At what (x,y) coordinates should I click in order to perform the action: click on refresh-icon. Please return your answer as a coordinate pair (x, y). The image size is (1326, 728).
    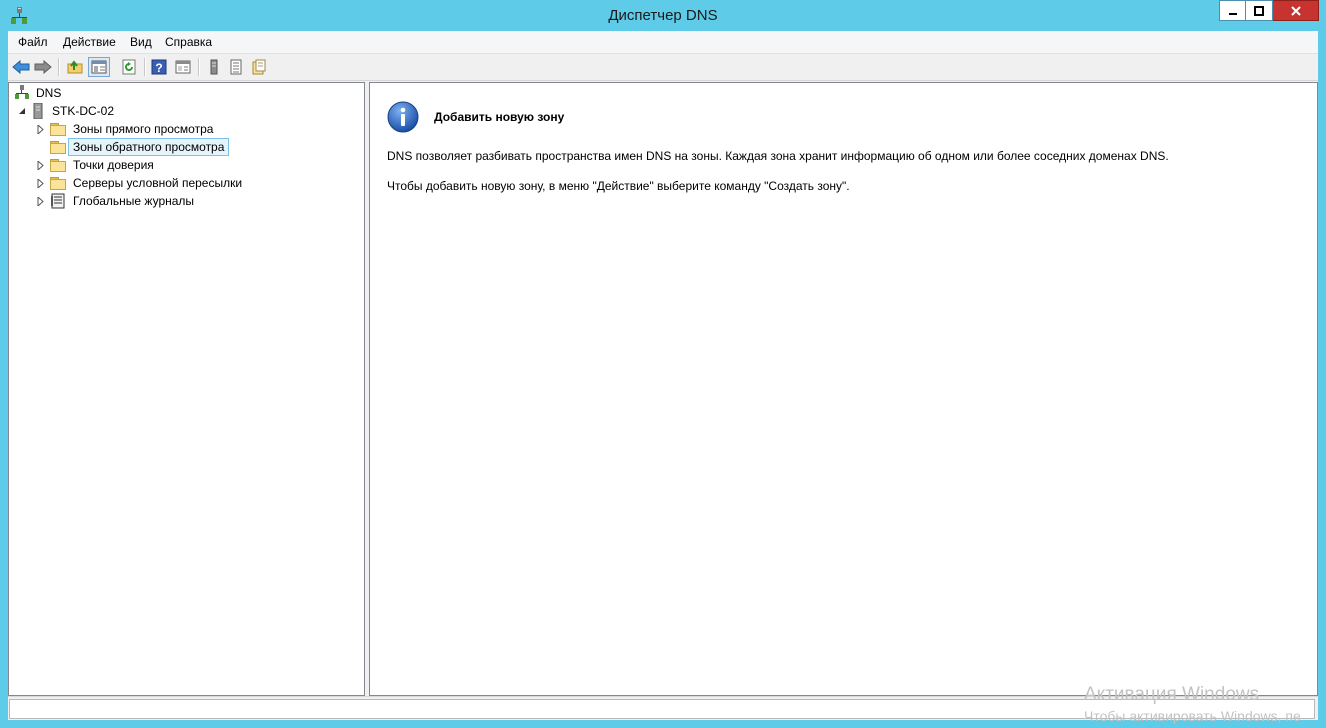
    Looking at the image, I should click on (129, 67).